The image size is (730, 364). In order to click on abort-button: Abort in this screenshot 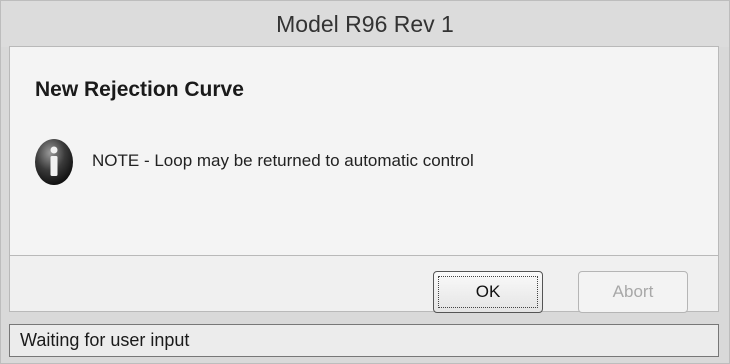, I will do `click(633, 292)`.